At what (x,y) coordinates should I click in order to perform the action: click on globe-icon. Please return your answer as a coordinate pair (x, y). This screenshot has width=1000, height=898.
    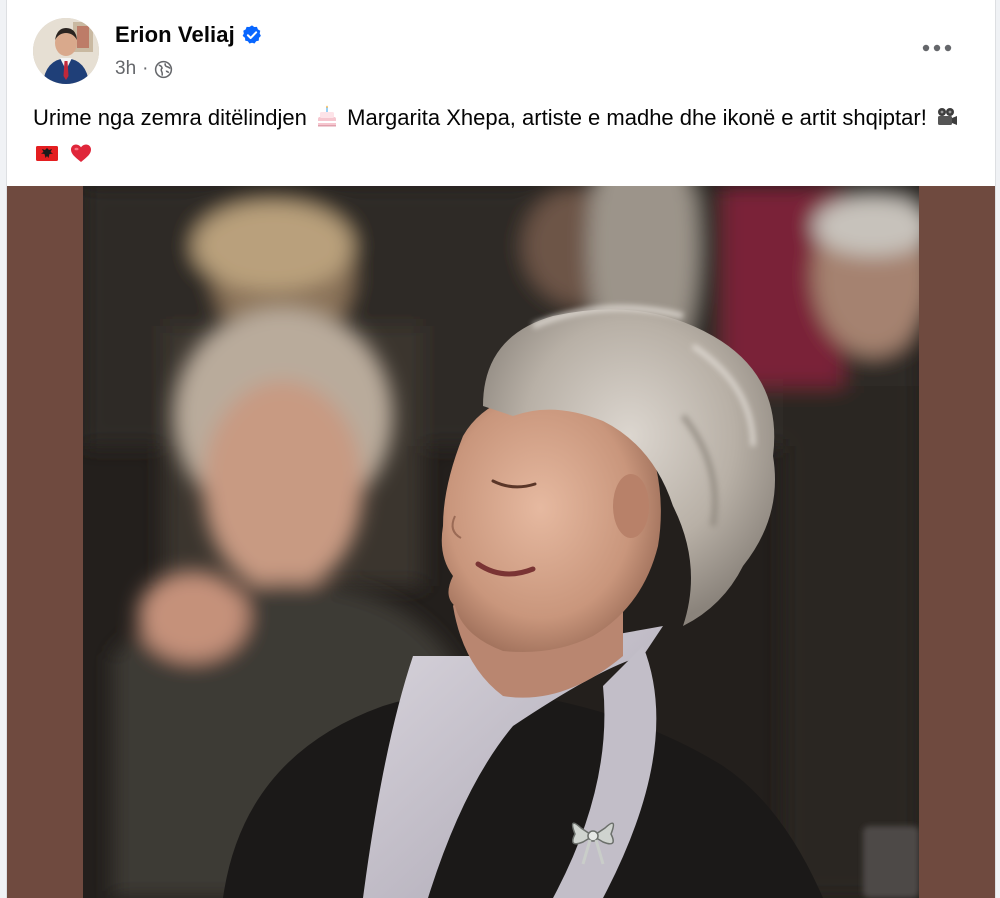
    Looking at the image, I should click on (163, 69).